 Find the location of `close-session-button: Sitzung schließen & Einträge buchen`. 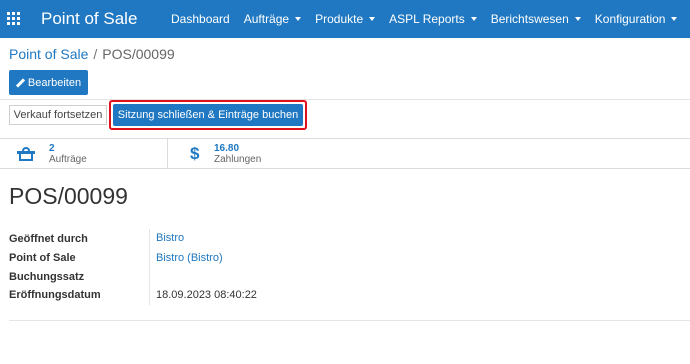

close-session-button: Sitzung schließen & Einträge buchen is located at coordinates (208, 115).